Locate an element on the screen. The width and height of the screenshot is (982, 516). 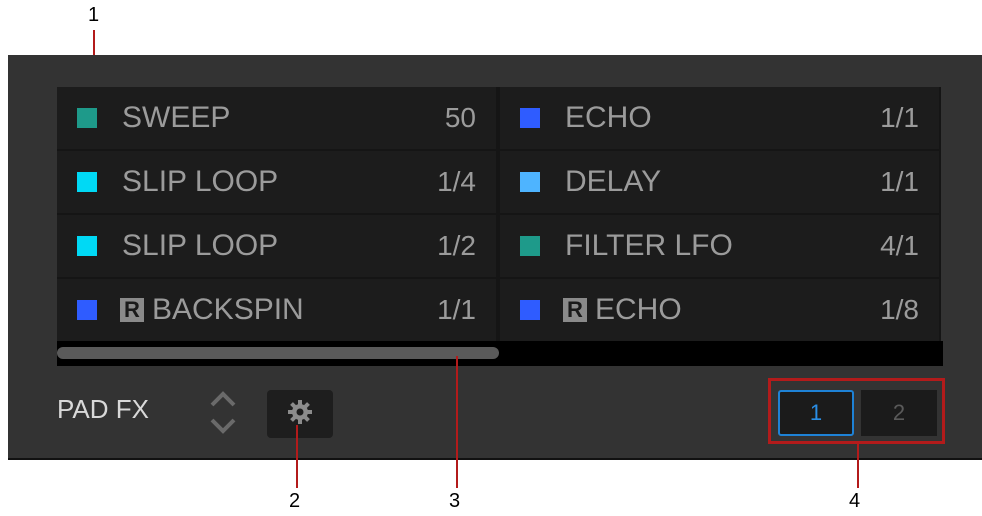
pad-7: R BACKSPIN 1/1 is located at coordinates (276, 310).